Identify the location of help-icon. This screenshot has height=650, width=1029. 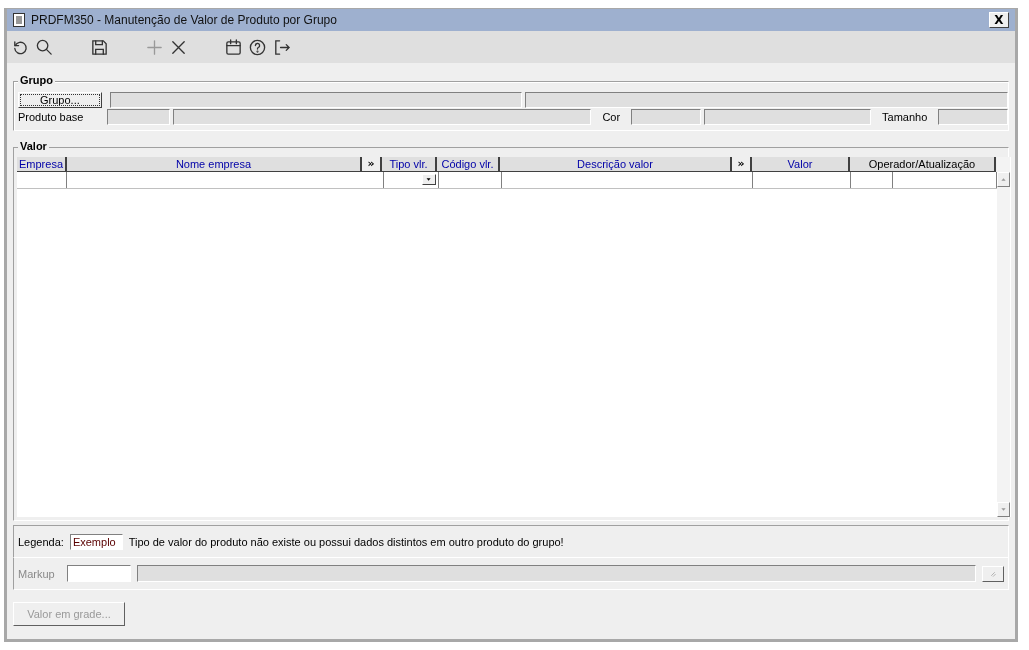
(257, 47).